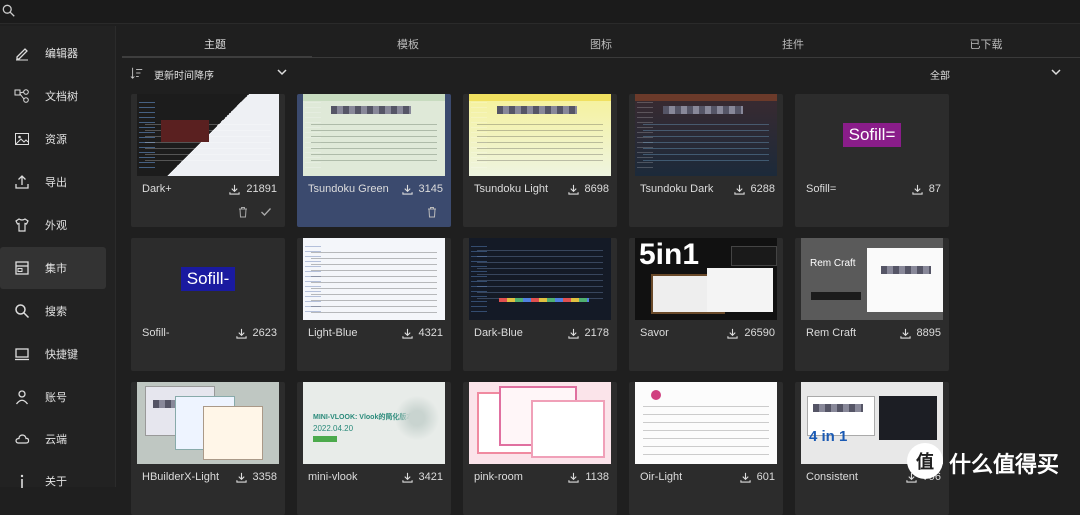 The height and width of the screenshot is (515, 1080). Describe the element at coordinates (751, 333) in the screenshot. I see `download-count: 26590` at that location.